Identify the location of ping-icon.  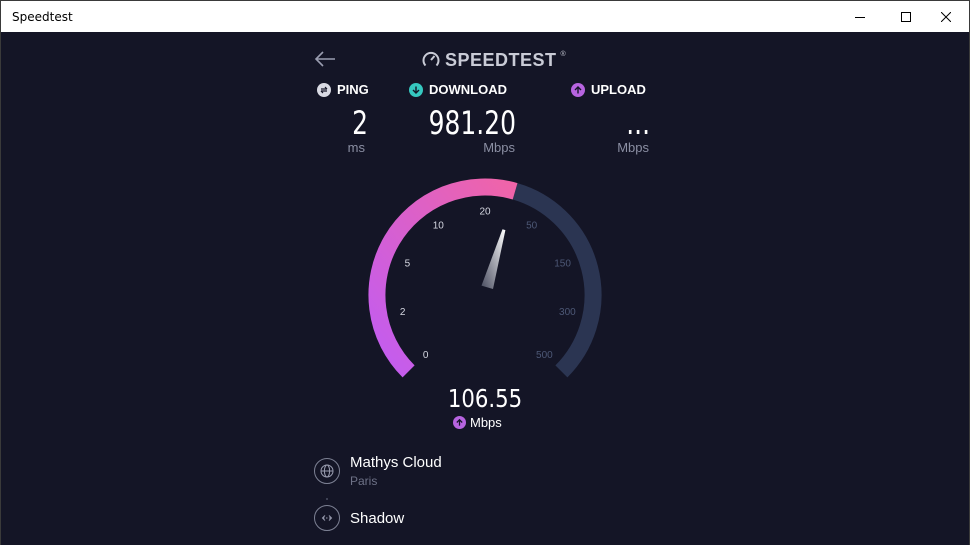
(324, 89).